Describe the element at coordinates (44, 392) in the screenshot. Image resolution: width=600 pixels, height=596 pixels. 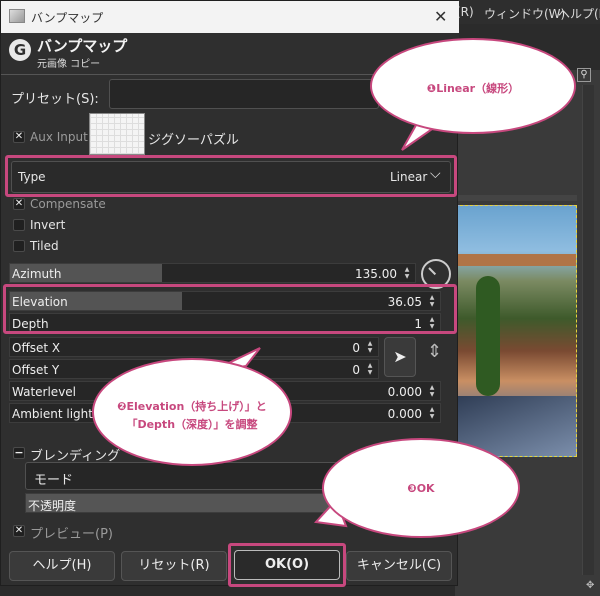
I see `waterlevel-label: Waterlevel` at that location.